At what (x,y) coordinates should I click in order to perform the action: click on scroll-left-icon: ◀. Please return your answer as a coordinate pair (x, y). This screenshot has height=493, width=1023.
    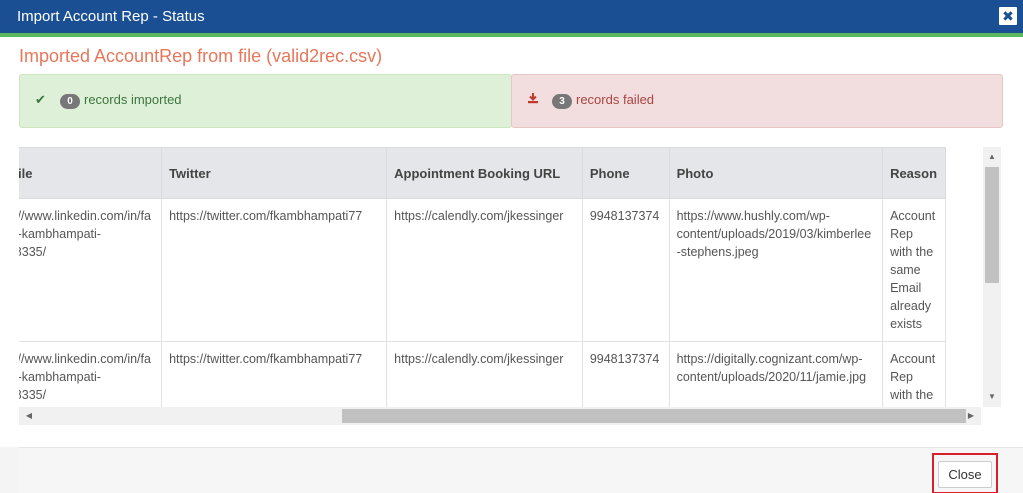
    Looking at the image, I should click on (29, 416).